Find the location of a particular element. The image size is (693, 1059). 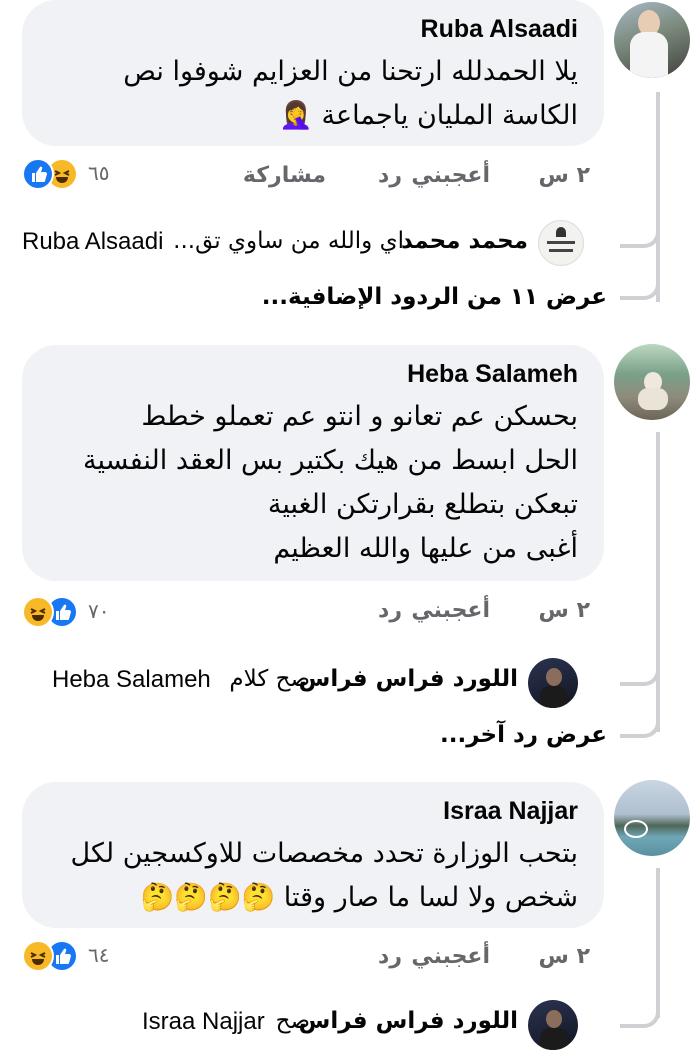

reply-mention: Israa Najjar is located at coordinates (203, 1021).